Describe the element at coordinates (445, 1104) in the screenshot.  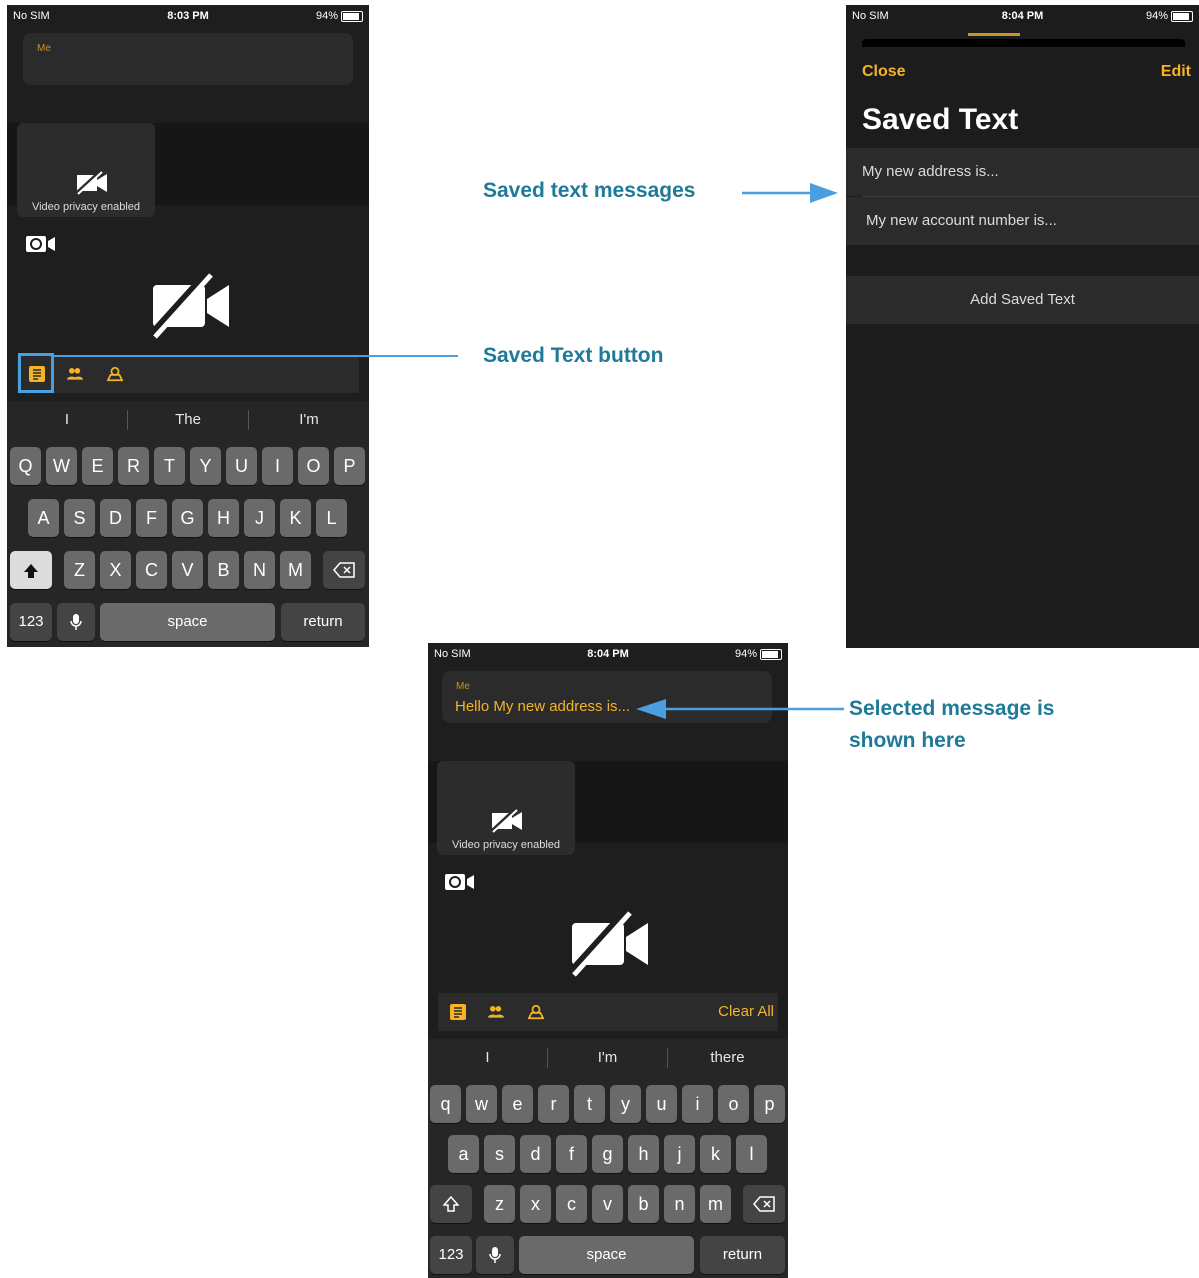
I see `key: q` at that location.